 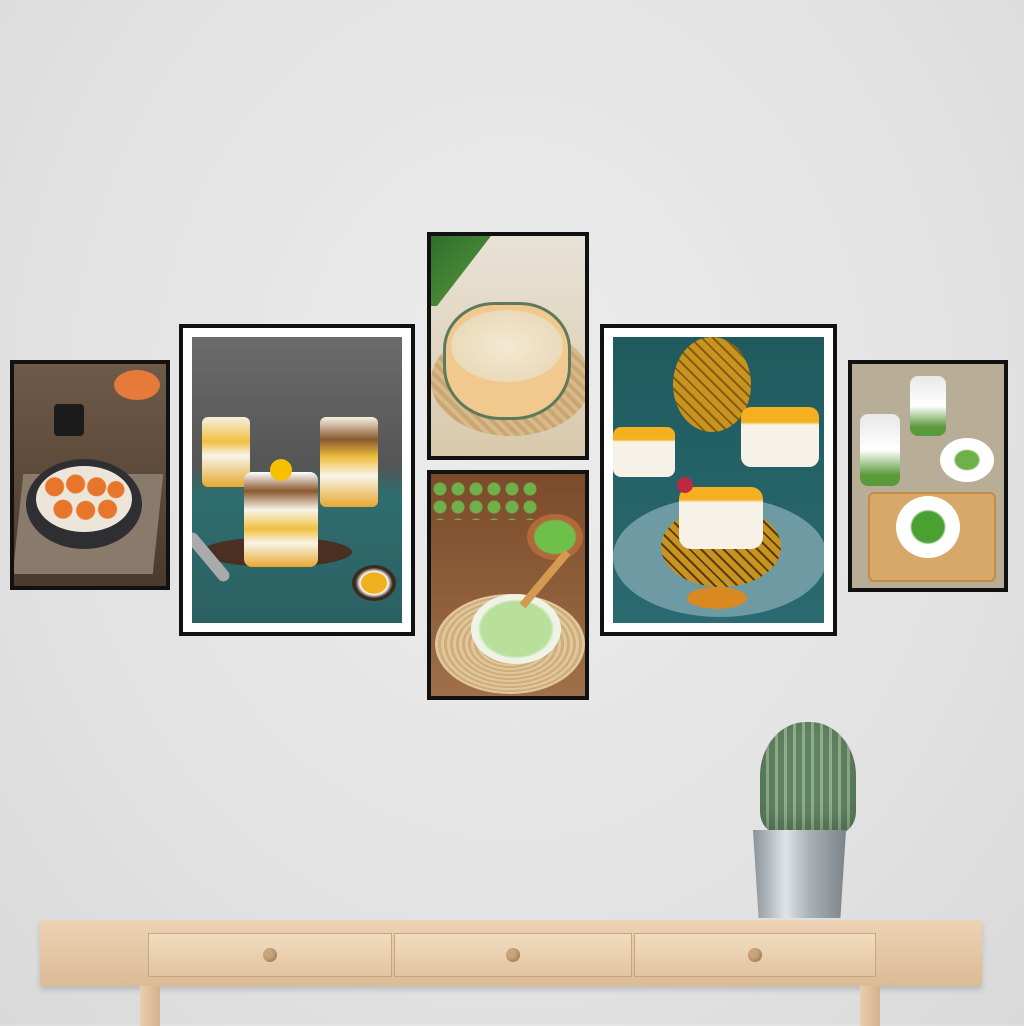 I want to click on cup, so click(x=69, y=420).